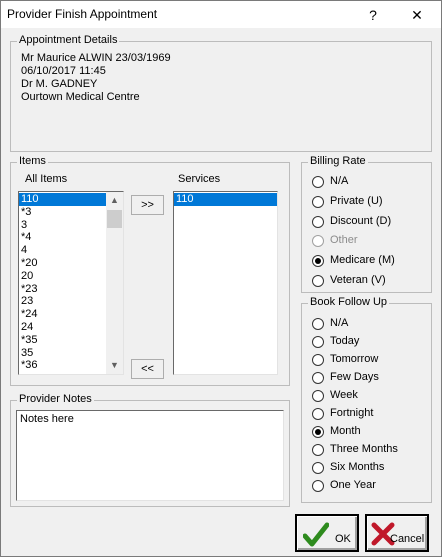  I want to click on provider-notes-label: Provider Notes, so click(55, 399).